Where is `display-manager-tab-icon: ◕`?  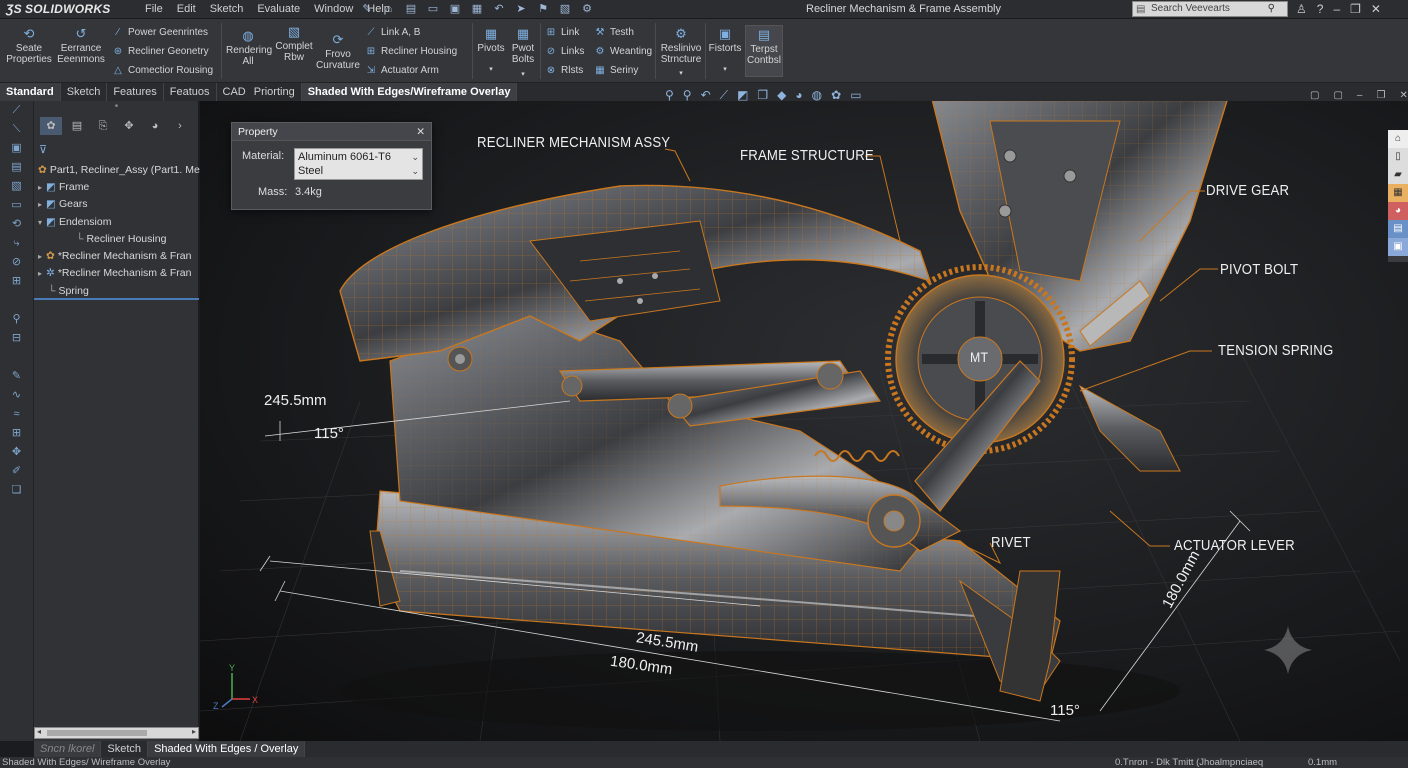 display-manager-tab-icon: ◕ is located at coordinates (155, 126).